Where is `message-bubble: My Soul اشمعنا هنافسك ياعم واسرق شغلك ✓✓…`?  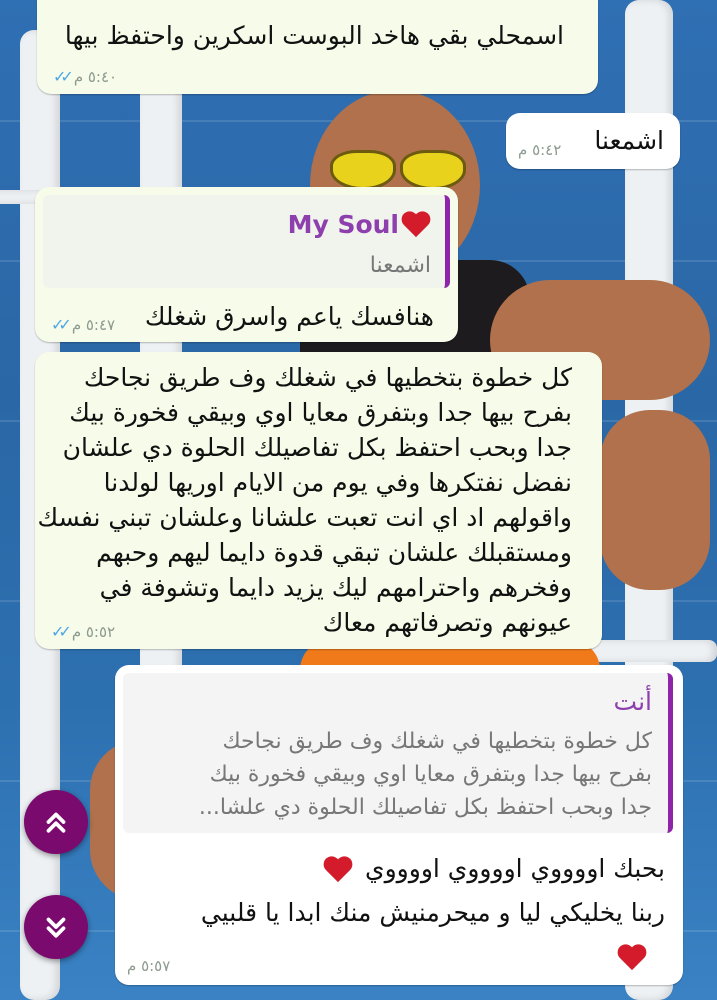
message-bubble: My Soul اشمعنا هنافسك ياعم واسرق شغلك ✓✓… is located at coordinates (246, 264).